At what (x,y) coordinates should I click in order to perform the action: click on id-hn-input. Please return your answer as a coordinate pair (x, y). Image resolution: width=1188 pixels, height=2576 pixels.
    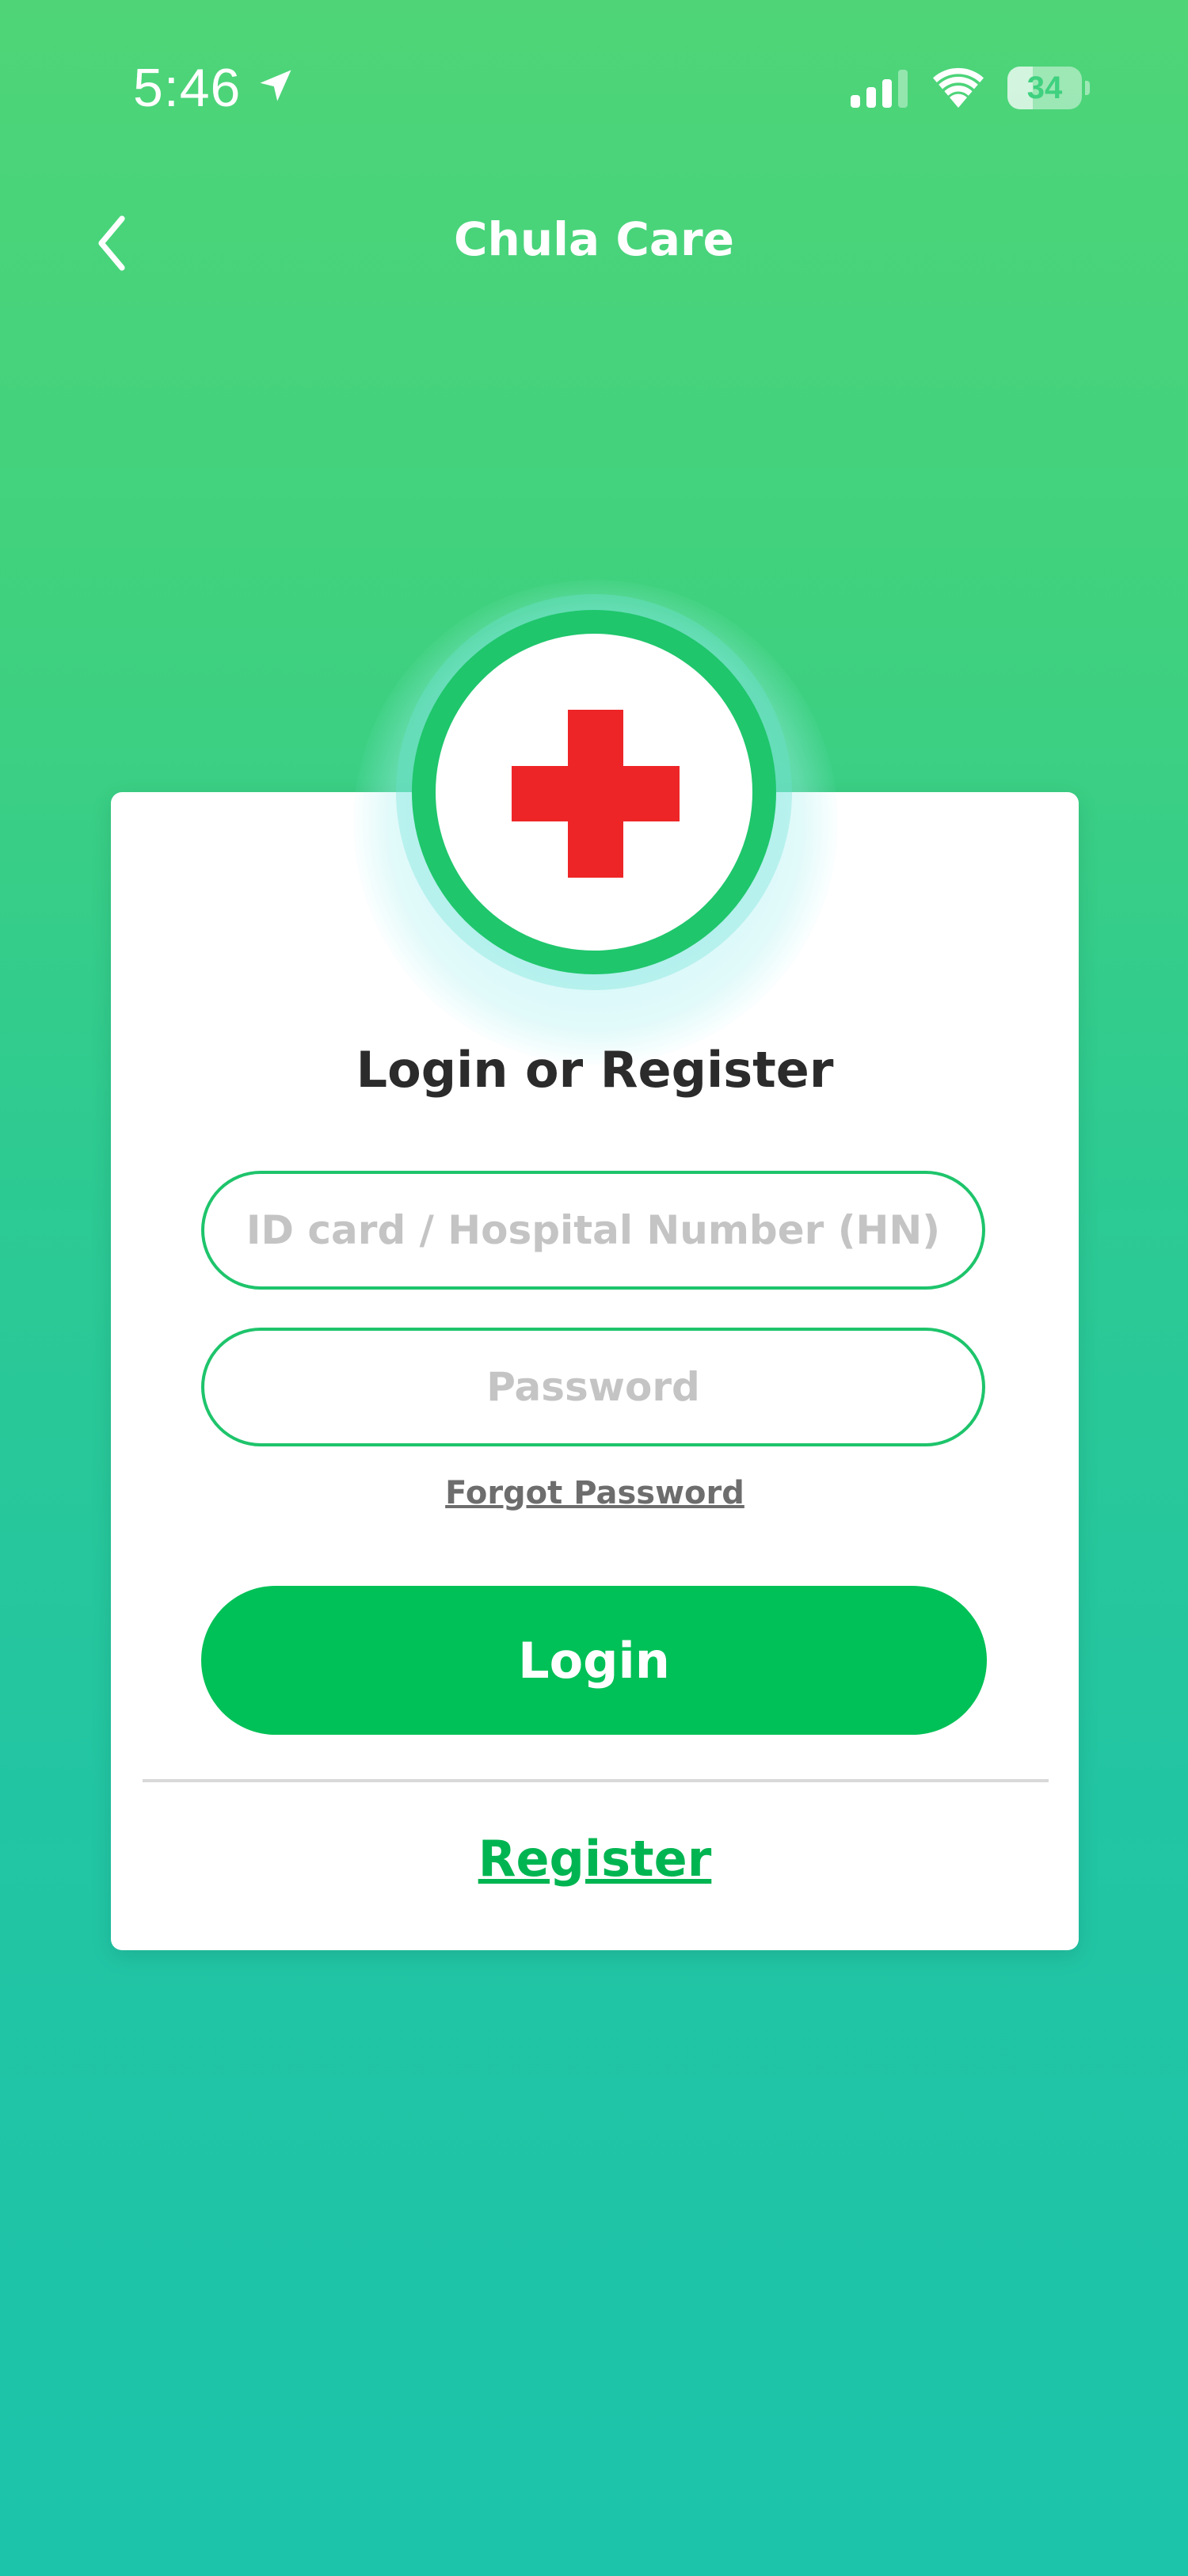
    Looking at the image, I should click on (593, 1230).